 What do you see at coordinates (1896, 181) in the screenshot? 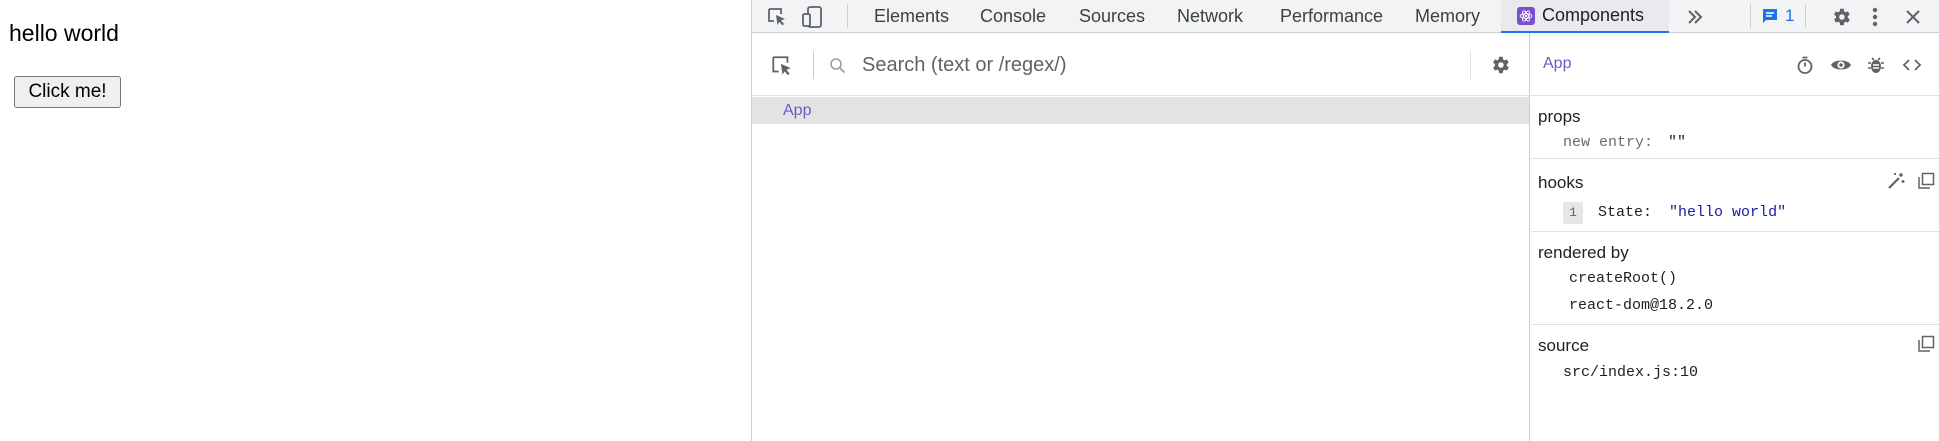
I see `magic-wand-icon` at bounding box center [1896, 181].